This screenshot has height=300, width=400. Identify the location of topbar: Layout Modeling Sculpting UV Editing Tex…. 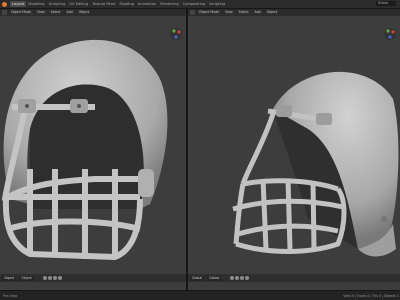
(200, 4).